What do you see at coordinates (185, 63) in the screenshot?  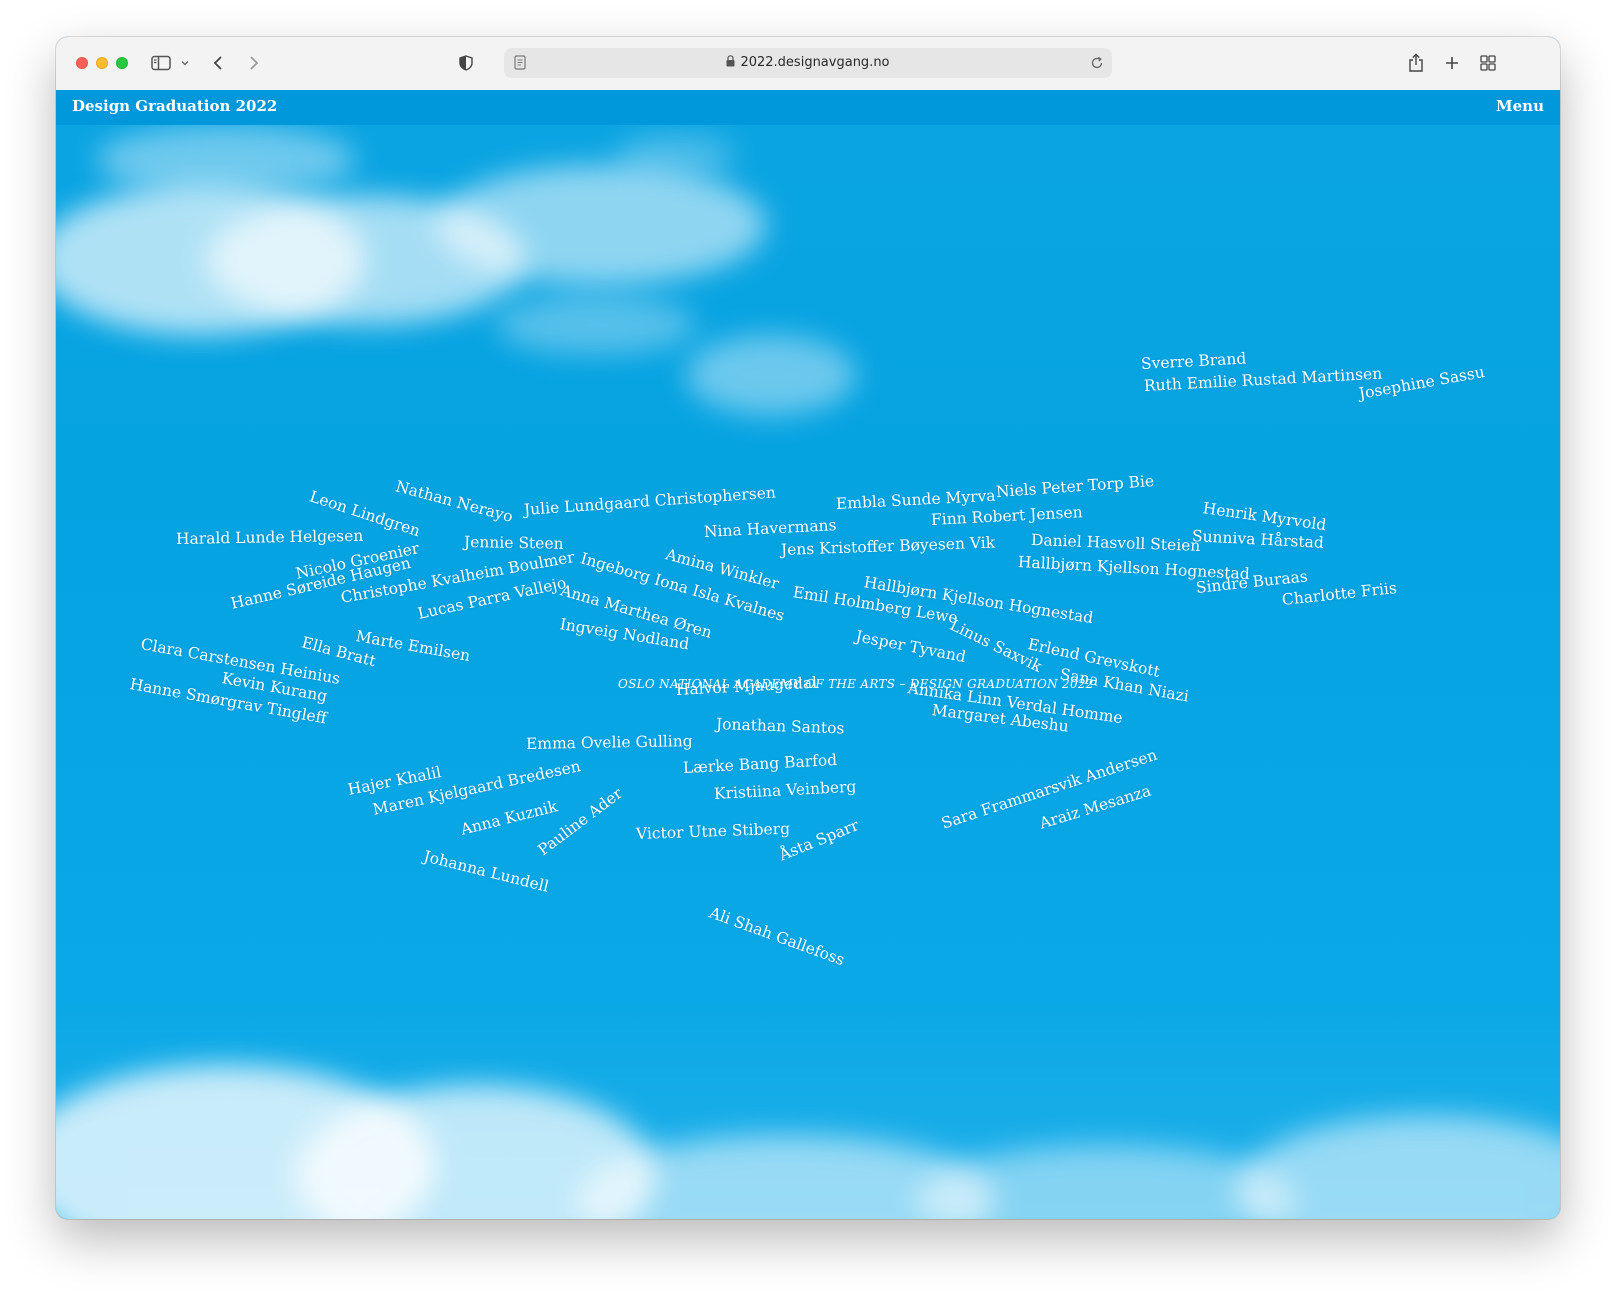 I see `chevron-down-icon` at bounding box center [185, 63].